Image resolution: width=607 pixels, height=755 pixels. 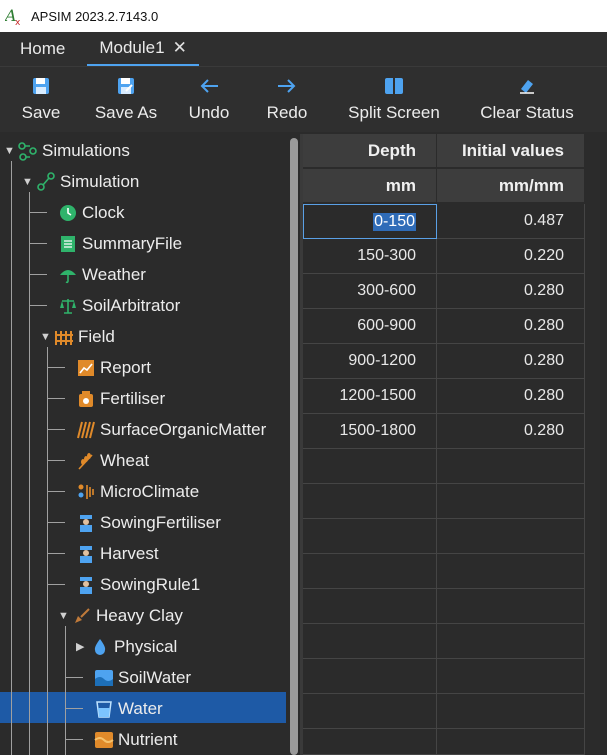 I want to click on tab-home: Home, so click(x=43, y=49).